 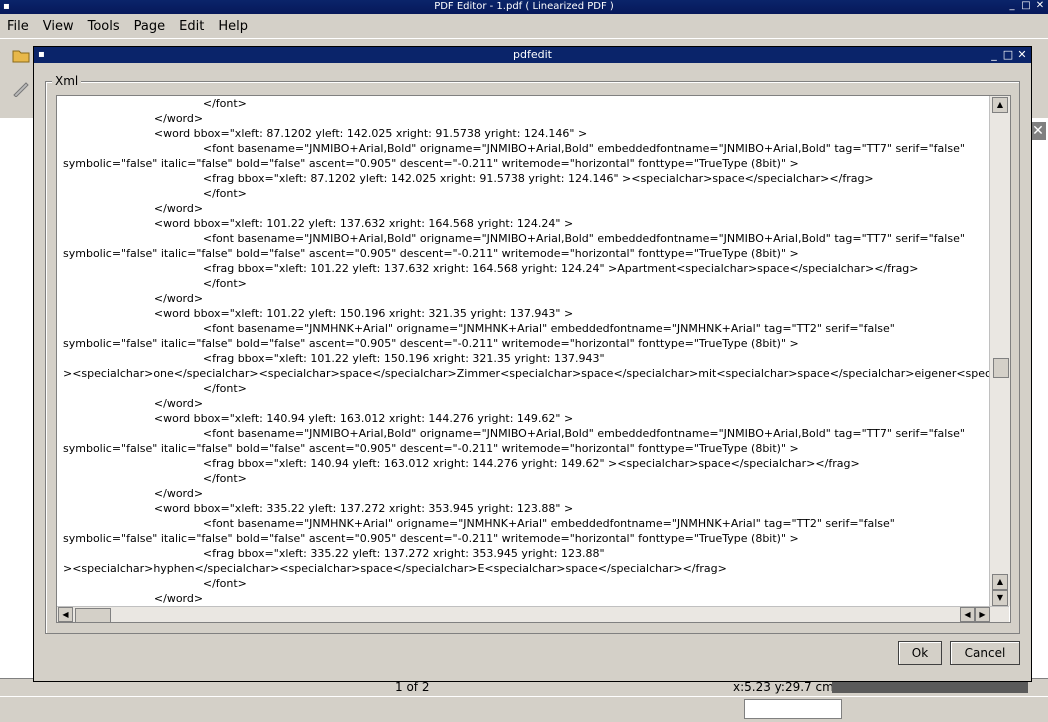 I want to click on dialog-titlebar: ▪ pdfedit _ □ ✕, so click(x=532, y=55).